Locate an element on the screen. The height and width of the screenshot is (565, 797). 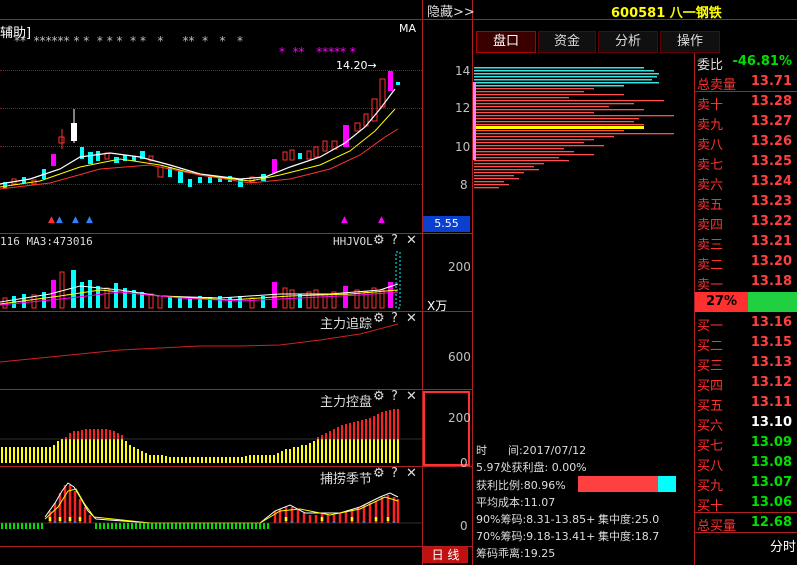
buy-price: 13.06 is located at coordinates (771, 502).